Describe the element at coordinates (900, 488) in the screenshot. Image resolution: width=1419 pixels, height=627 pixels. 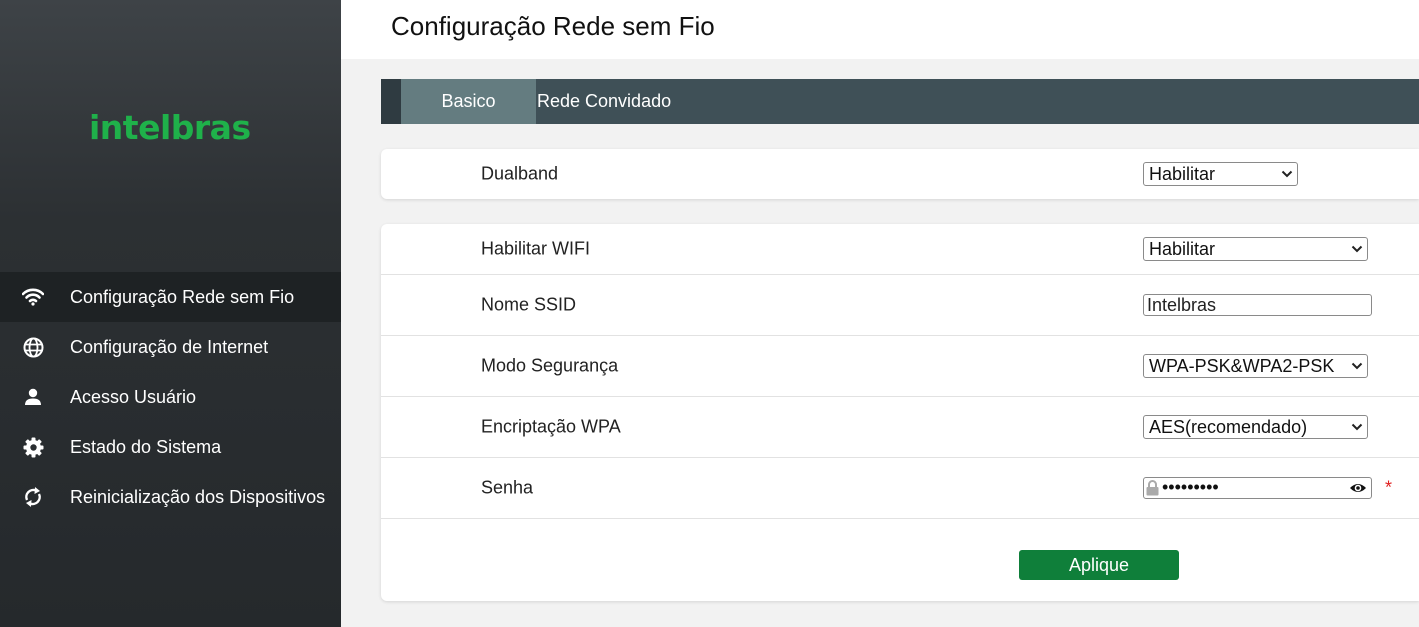
I see `password-row: Senha ••••••••• *` at that location.